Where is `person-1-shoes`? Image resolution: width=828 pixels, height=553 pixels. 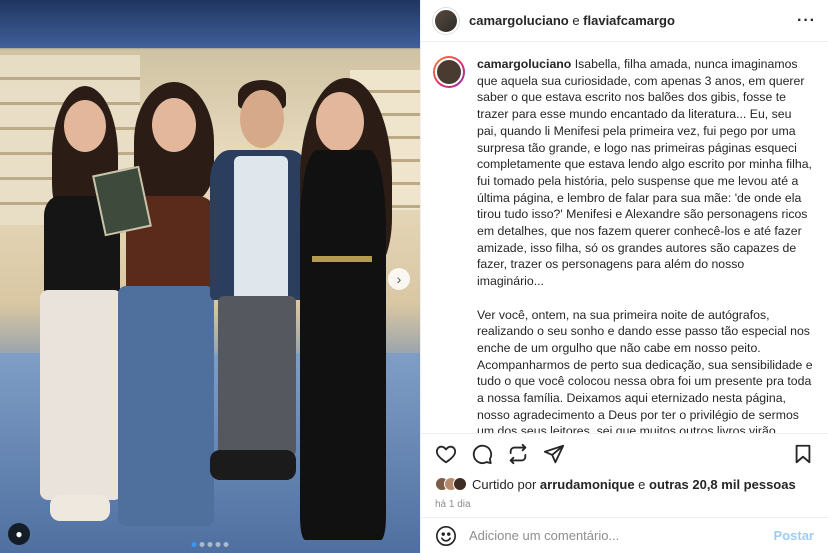 person-1-shoes is located at coordinates (80, 508).